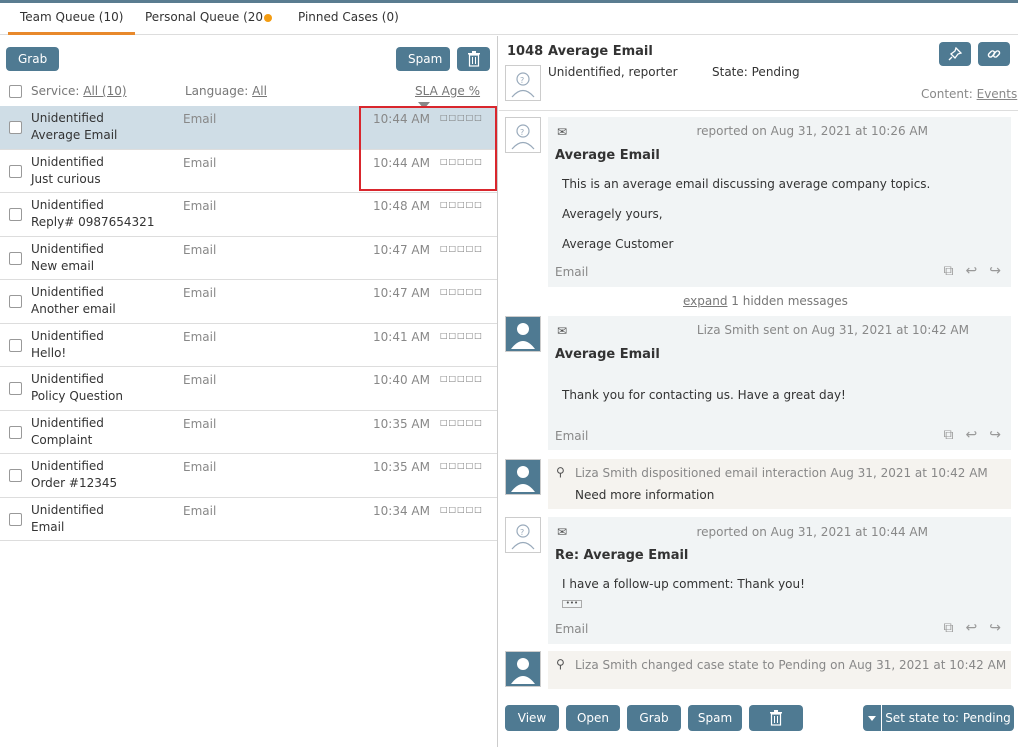 The image size is (1018, 747). What do you see at coordinates (104, 91) in the screenshot?
I see `service-filter-link: All (10)` at bounding box center [104, 91].